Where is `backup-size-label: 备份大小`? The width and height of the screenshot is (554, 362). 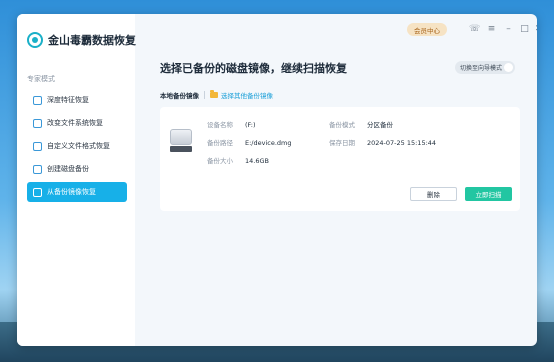 backup-size-label: 备份大小 is located at coordinates (220, 161).